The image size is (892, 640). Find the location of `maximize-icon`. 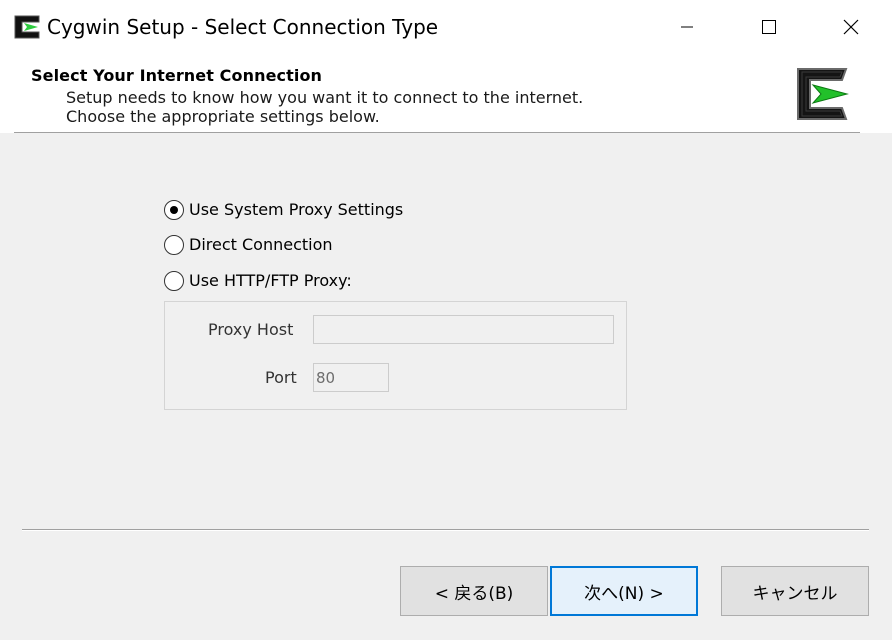

maximize-icon is located at coordinates (769, 26).